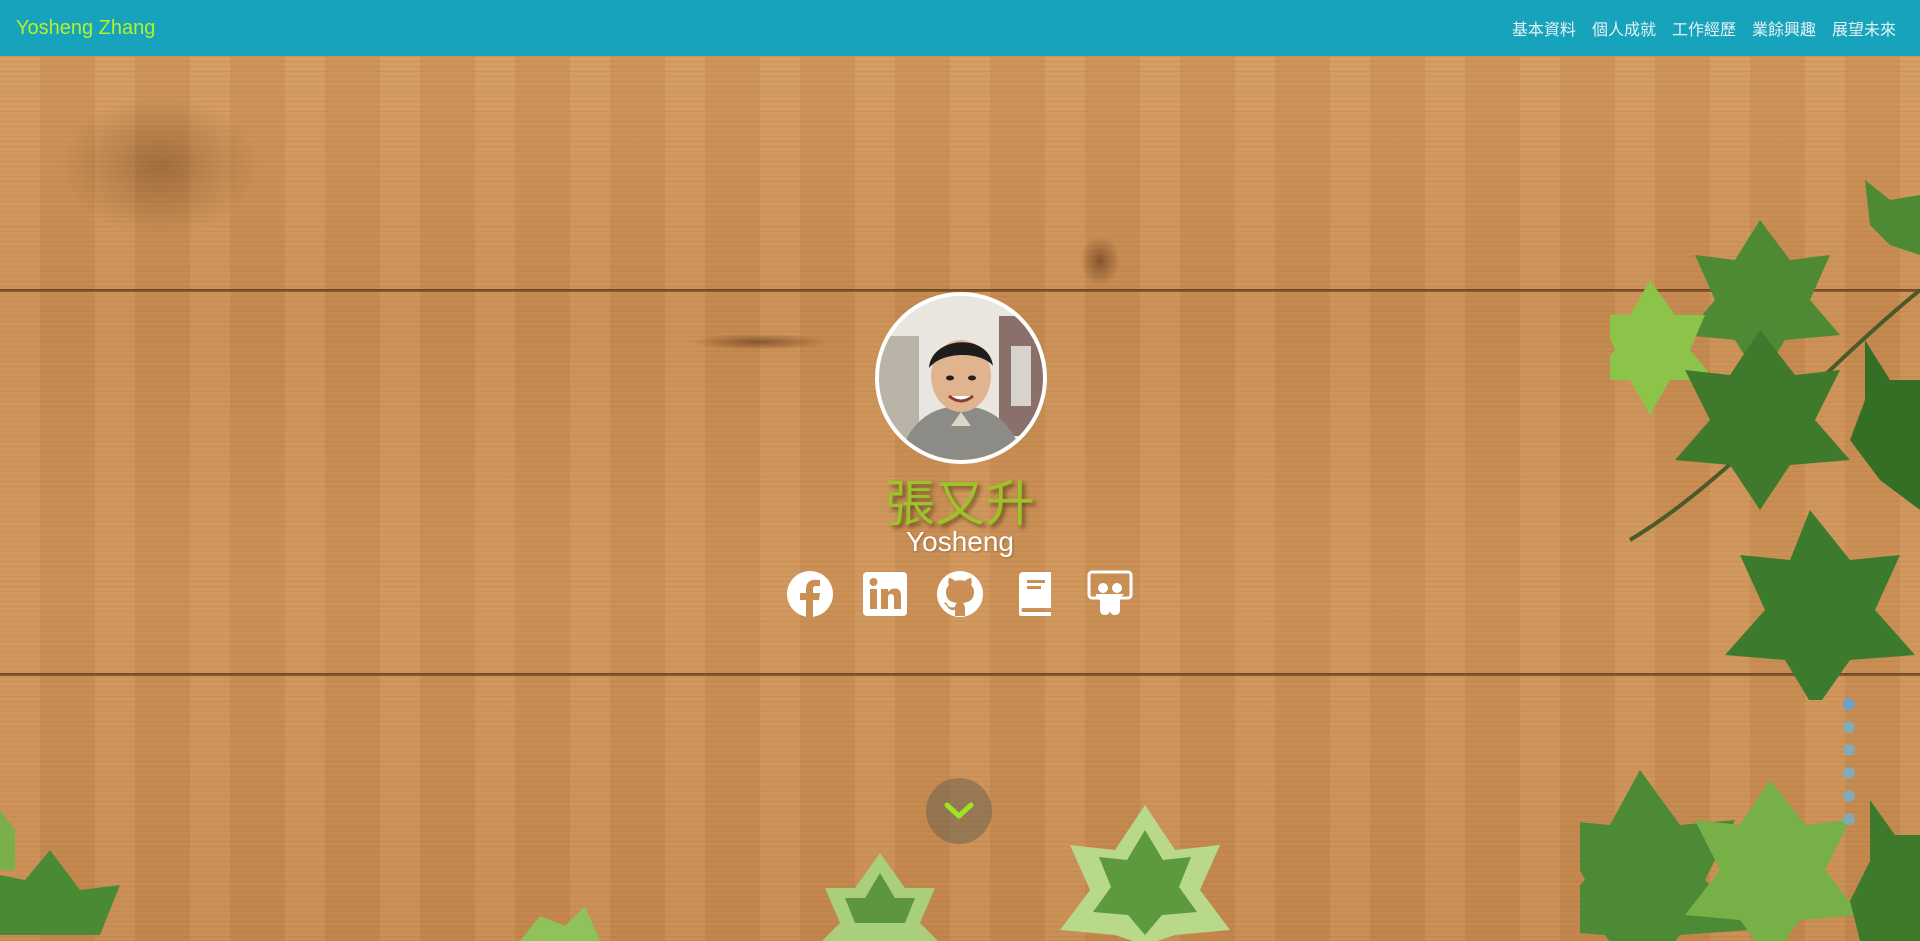 The width and height of the screenshot is (1920, 941). What do you see at coordinates (960, 28) in the screenshot?
I see `top-navbar: Yosheng Zhang 基本資料 個人成就 工作經歷 業餘興趣 展望未來` at bounding box center [960, 28].